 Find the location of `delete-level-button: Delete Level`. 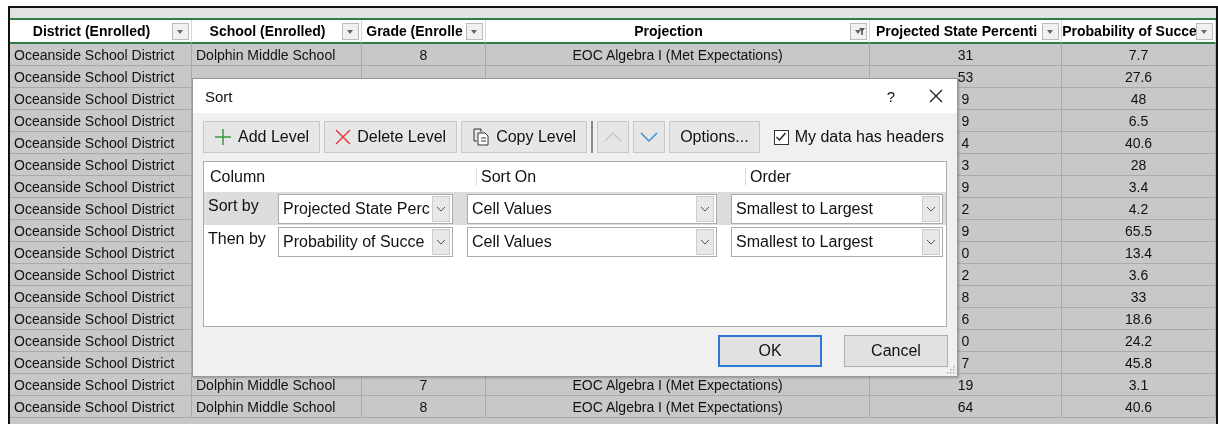

delete-level-button: Delete Level is located at coordinates (391, 137).